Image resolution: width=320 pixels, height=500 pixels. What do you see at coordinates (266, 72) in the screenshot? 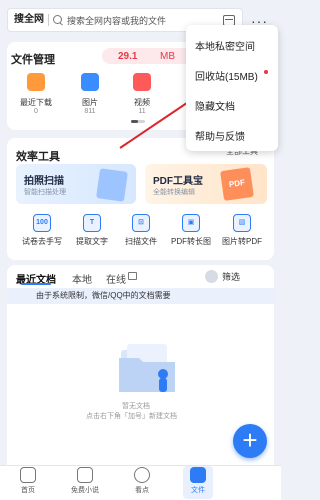
I see `notification-dot` at bounding box center [266, 72].